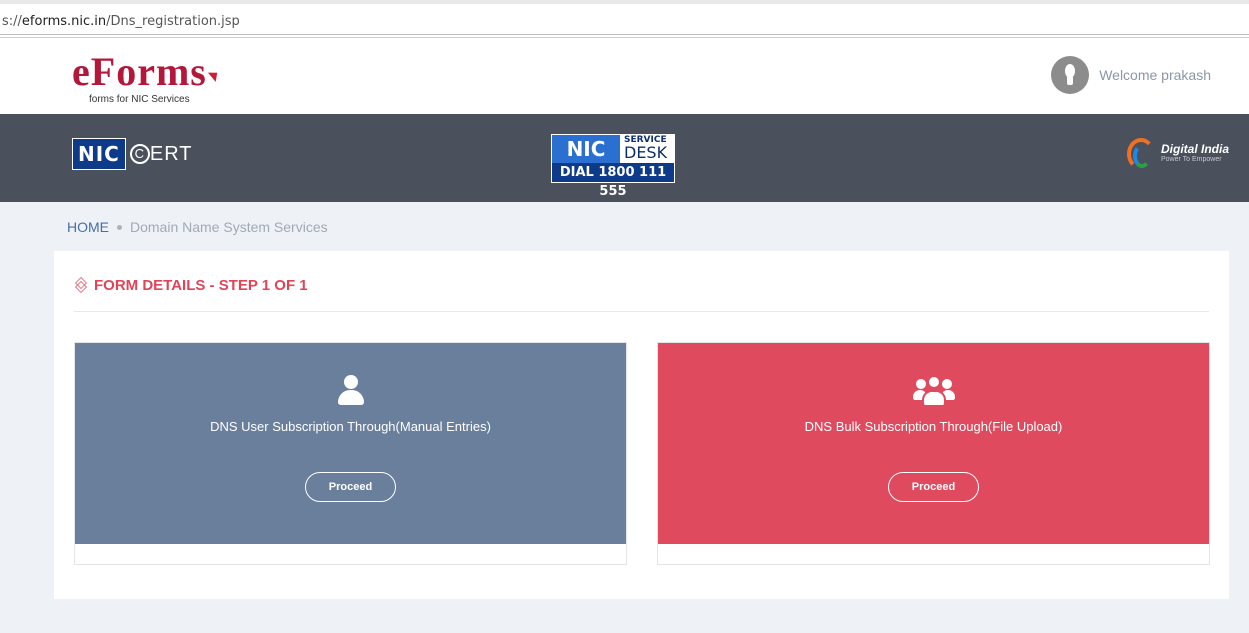 The image size is (1249, 633). I want to click on avatar-icon, so click(1070, 75).